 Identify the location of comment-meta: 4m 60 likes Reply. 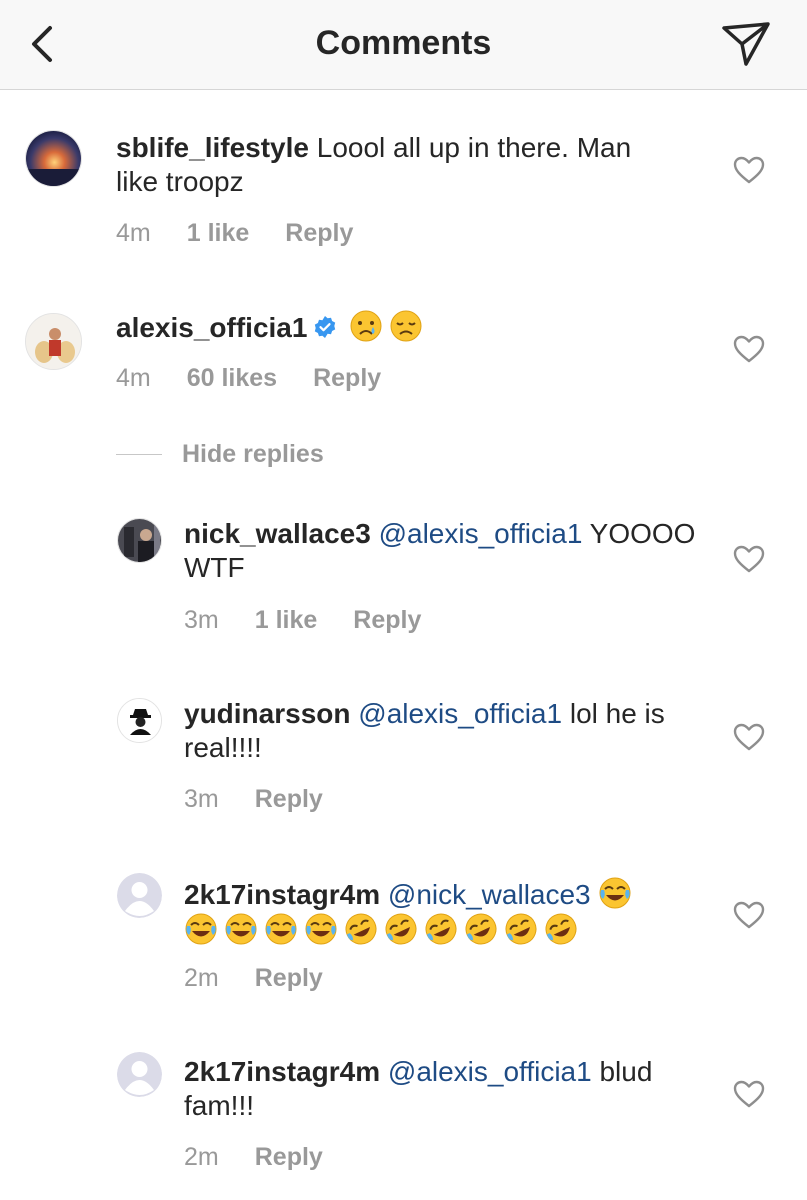
(248, 378).